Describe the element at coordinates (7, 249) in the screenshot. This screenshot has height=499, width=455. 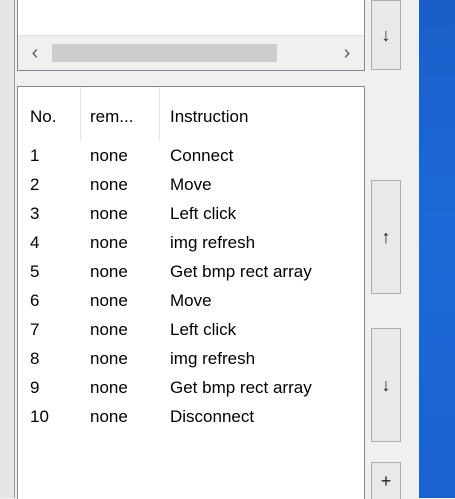
I see `window-left-frame` at that location.